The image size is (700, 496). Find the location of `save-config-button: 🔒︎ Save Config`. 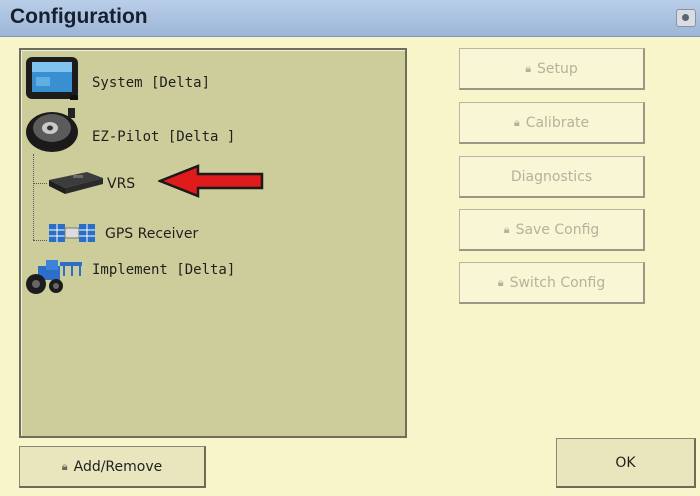

save-config-button: 🔒︎ Save Config is located at coordinates (552, 230).